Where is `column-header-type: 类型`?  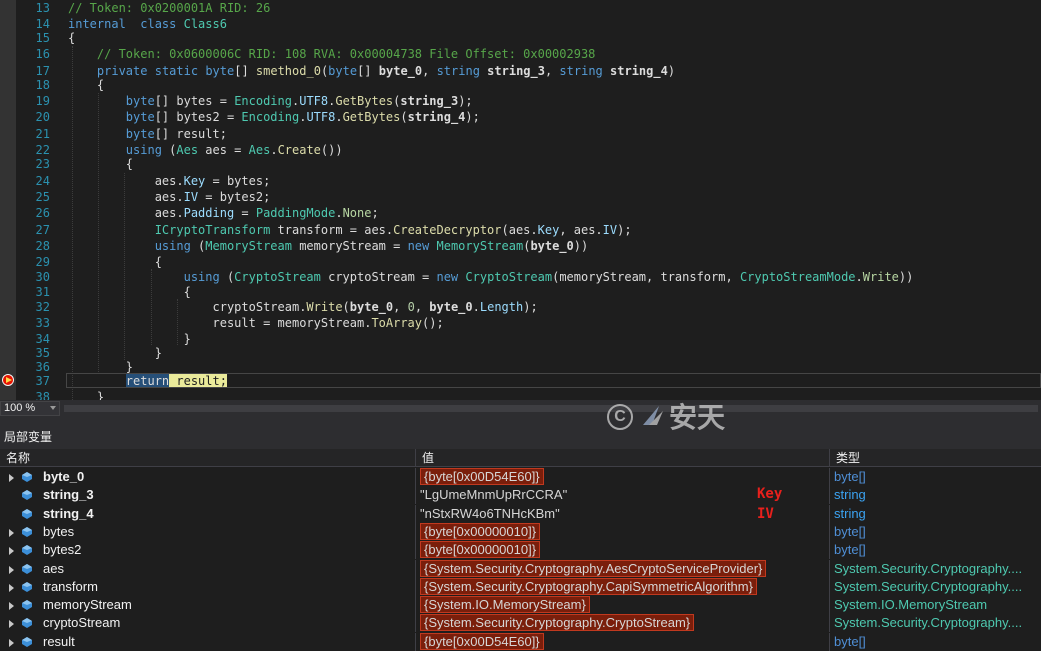
column-header-type: 类型 is located at coordinates (935, 458).